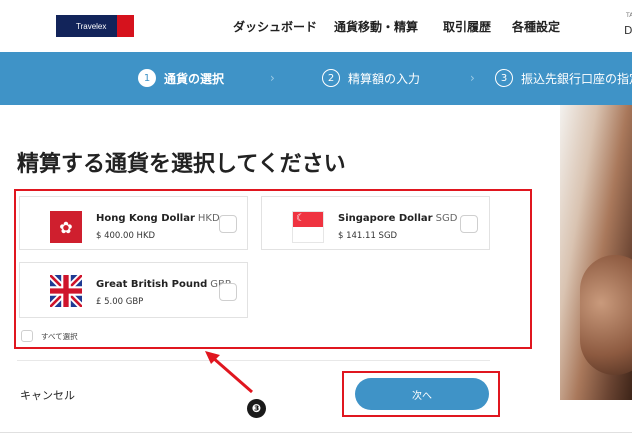 This screenshot has width=632, height=433. I want to click on nav-transfer-settlement: 通貨移動・精算, so click(376, 26).